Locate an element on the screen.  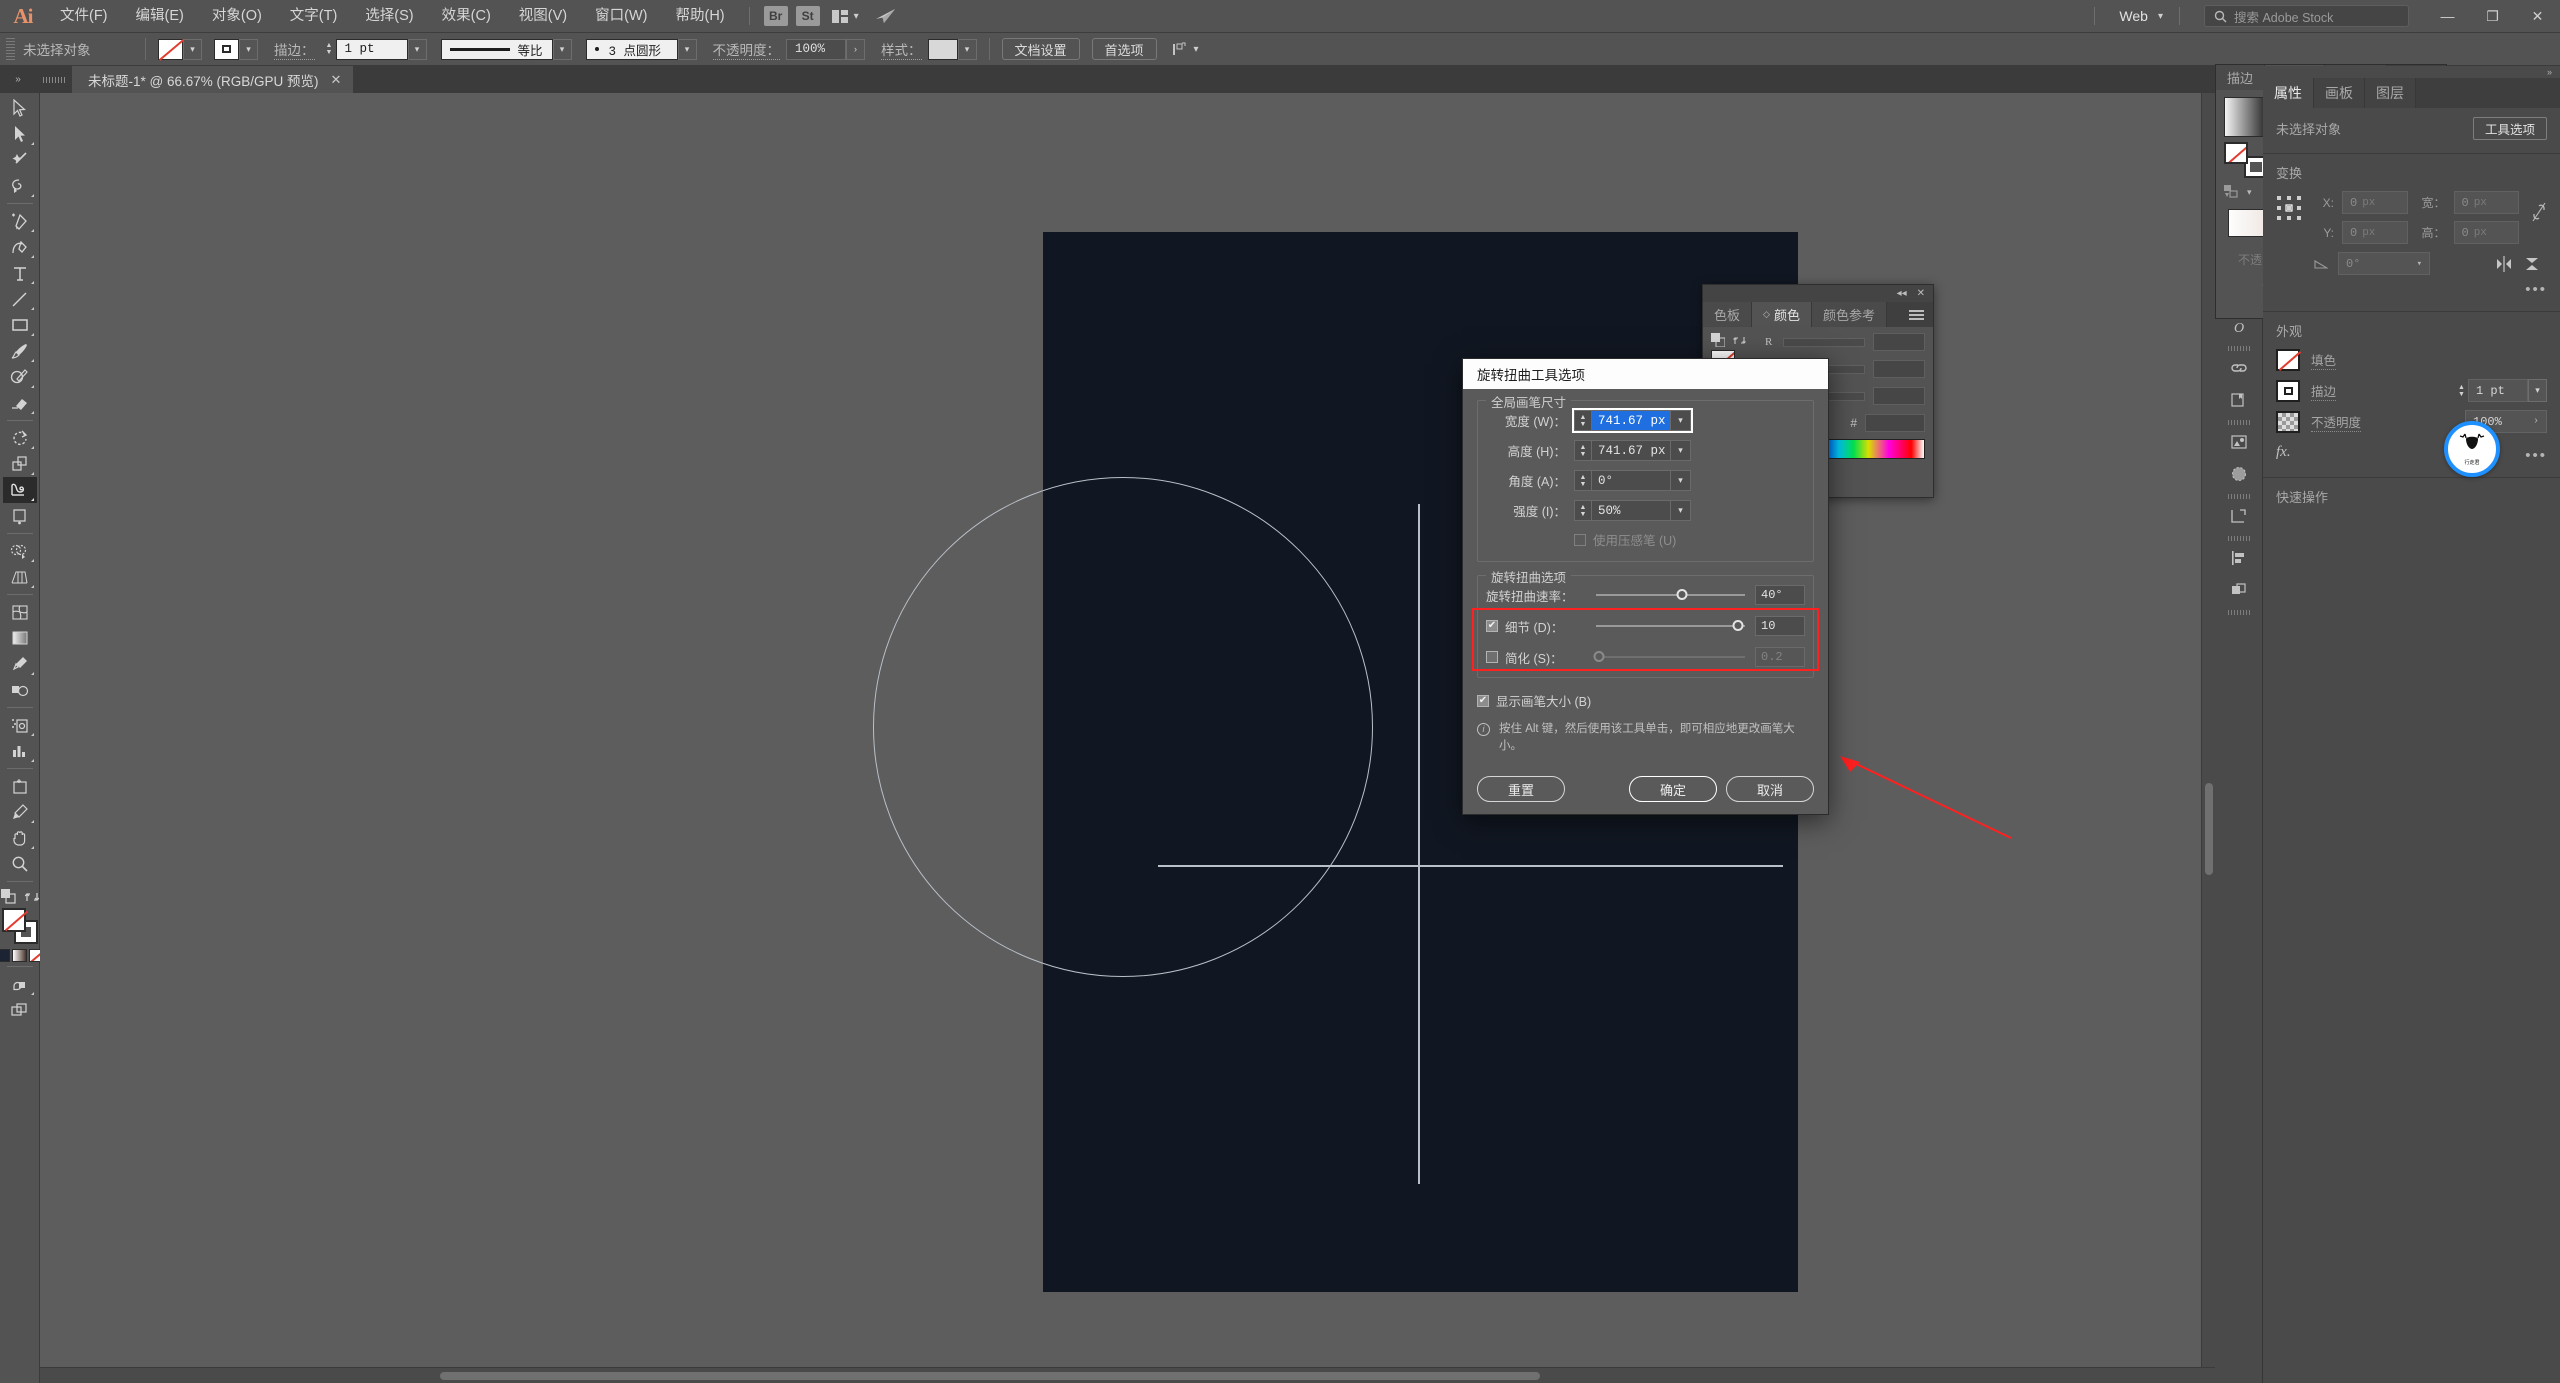
reverse-gradient-icon is located at coordinates (2234, 192).